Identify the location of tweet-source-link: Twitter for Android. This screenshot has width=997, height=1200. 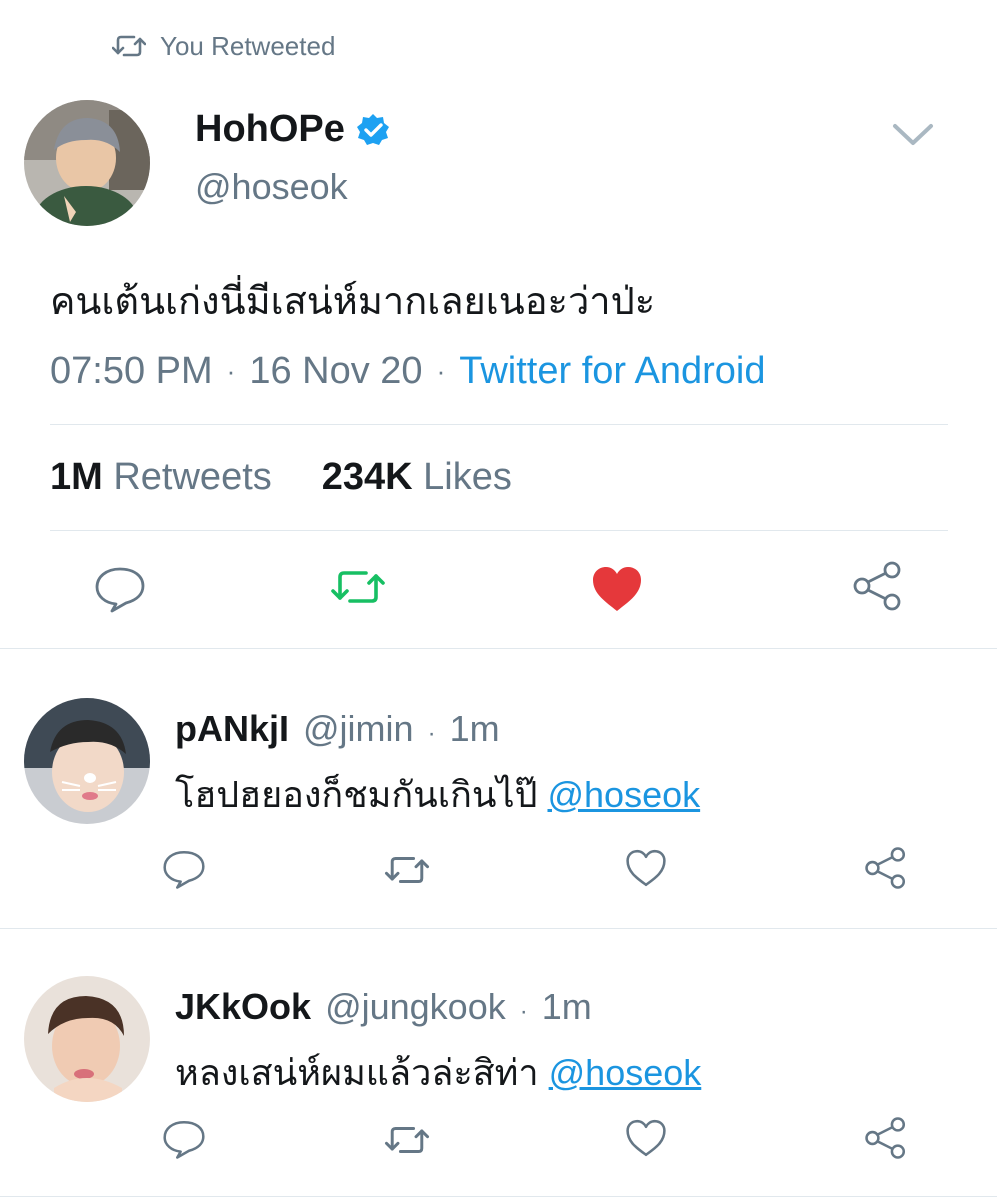
(612, 371).